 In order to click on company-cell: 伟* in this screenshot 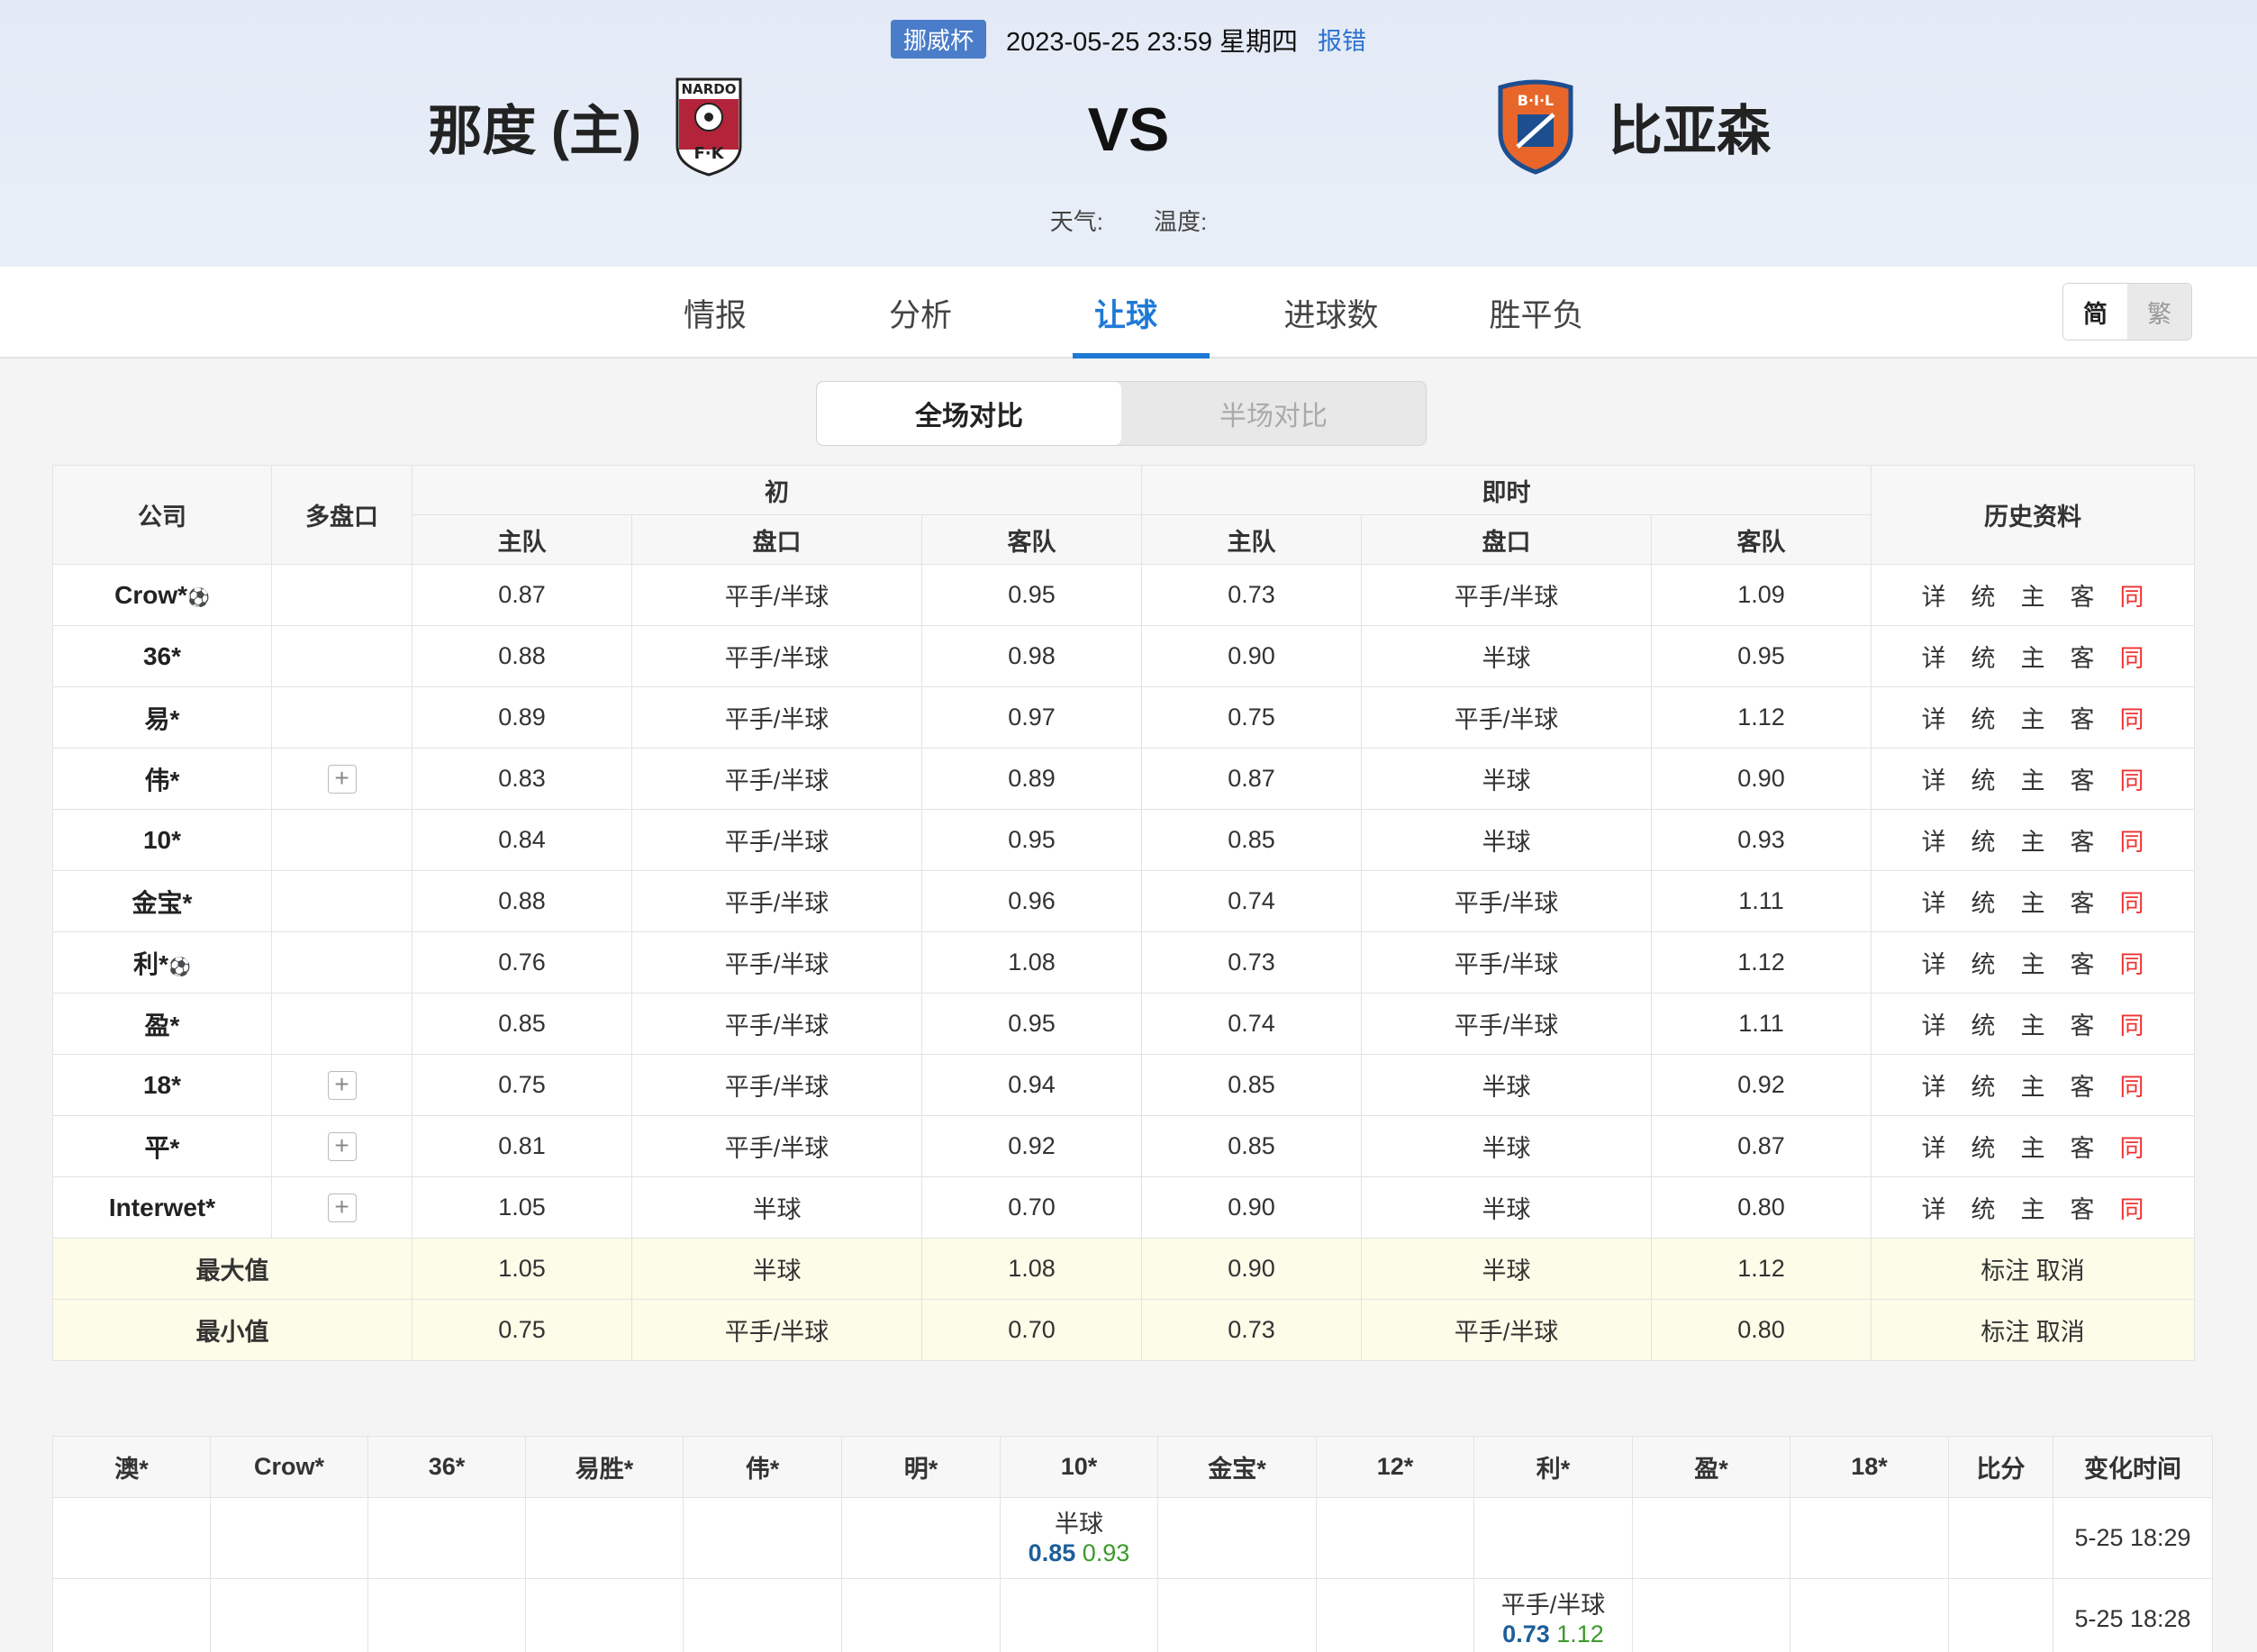, I will do `click(162, 779)`.